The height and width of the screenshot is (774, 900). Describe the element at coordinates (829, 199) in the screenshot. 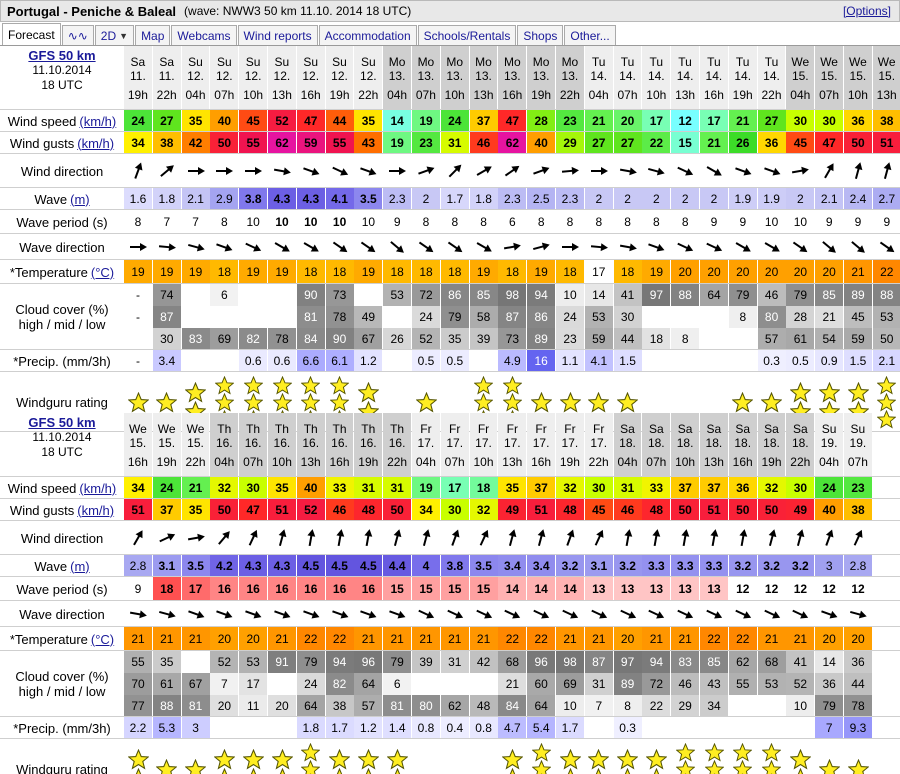

I see `wave-height-cell: 2.1` at that location.